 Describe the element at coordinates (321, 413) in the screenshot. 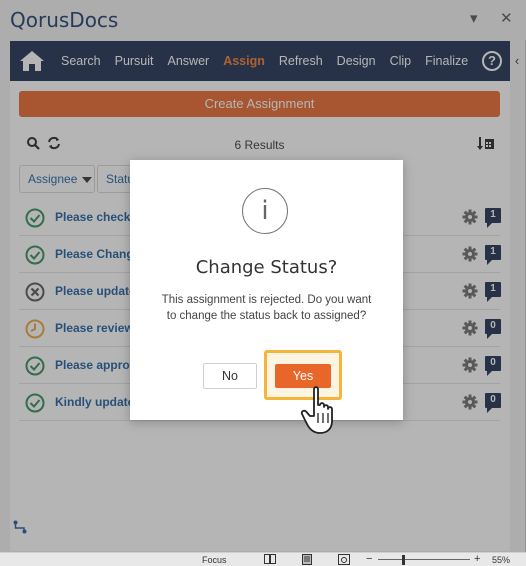

I see `hand-pointer-icon` at that location.